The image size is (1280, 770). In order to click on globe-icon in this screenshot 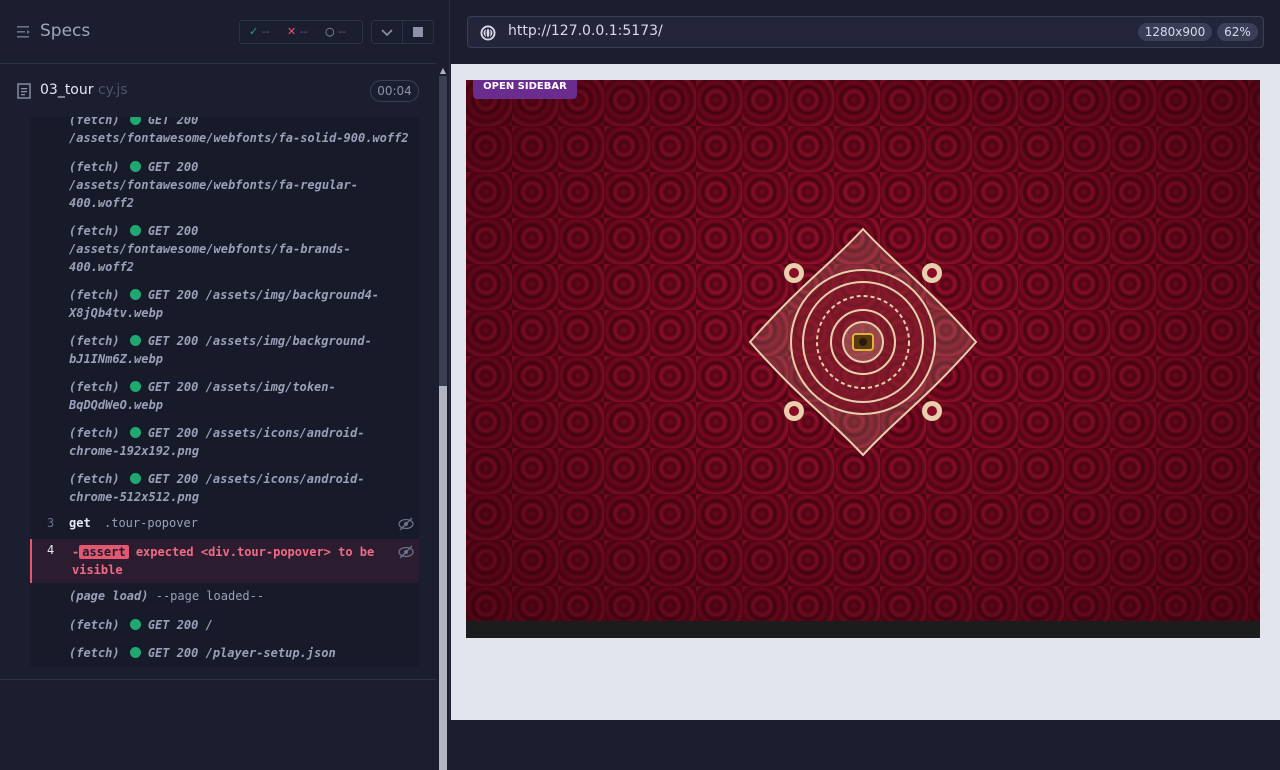, I will do `click(488, 33)`.